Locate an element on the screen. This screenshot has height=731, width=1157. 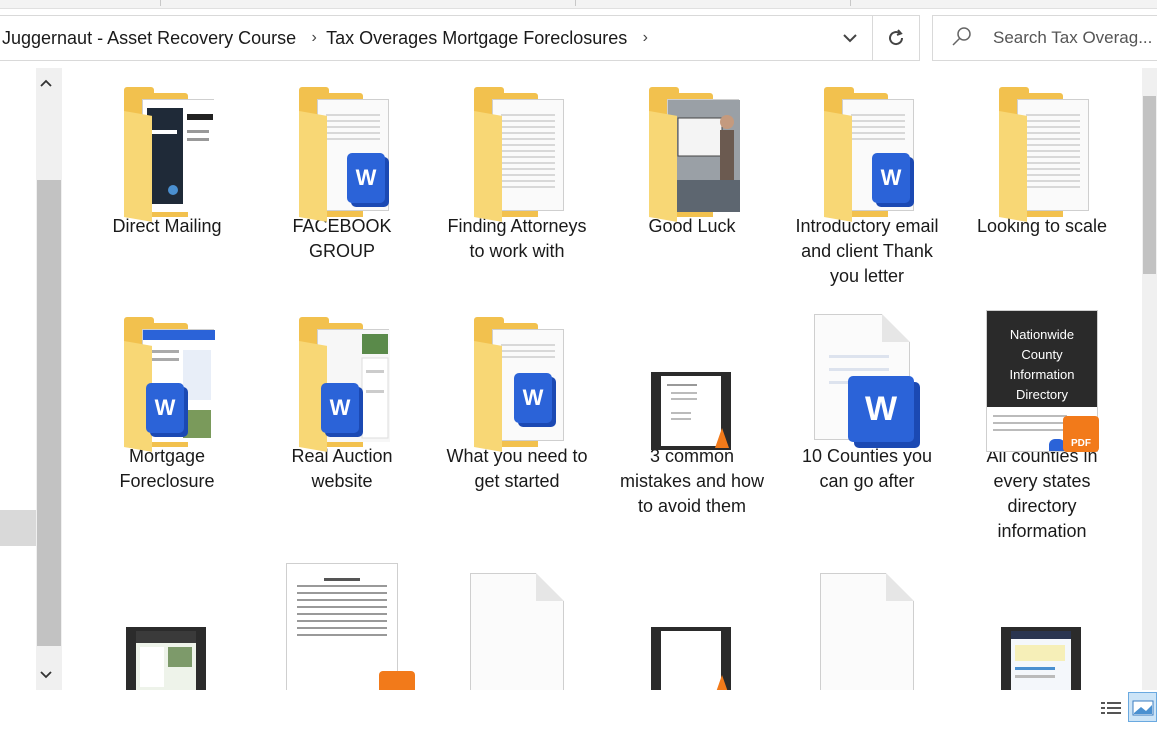
pdf-cover-title: Nationwide County Information Directory is located at coordinates (1042, 359).